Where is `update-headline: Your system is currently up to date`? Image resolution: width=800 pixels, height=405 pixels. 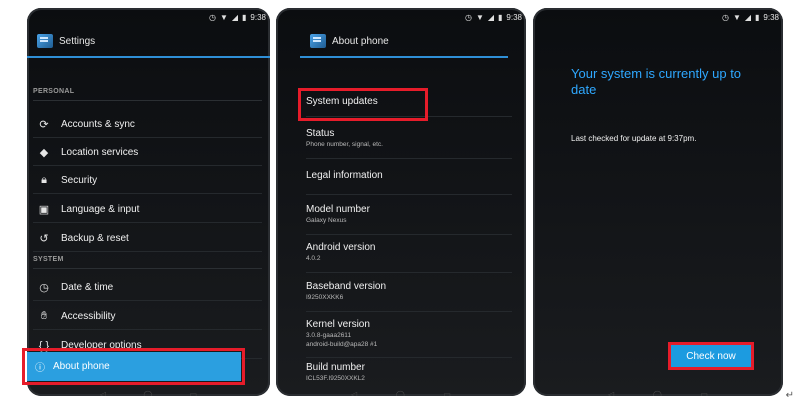
update-headline: Your system is currently up to date is located at coordinates (656, 81).